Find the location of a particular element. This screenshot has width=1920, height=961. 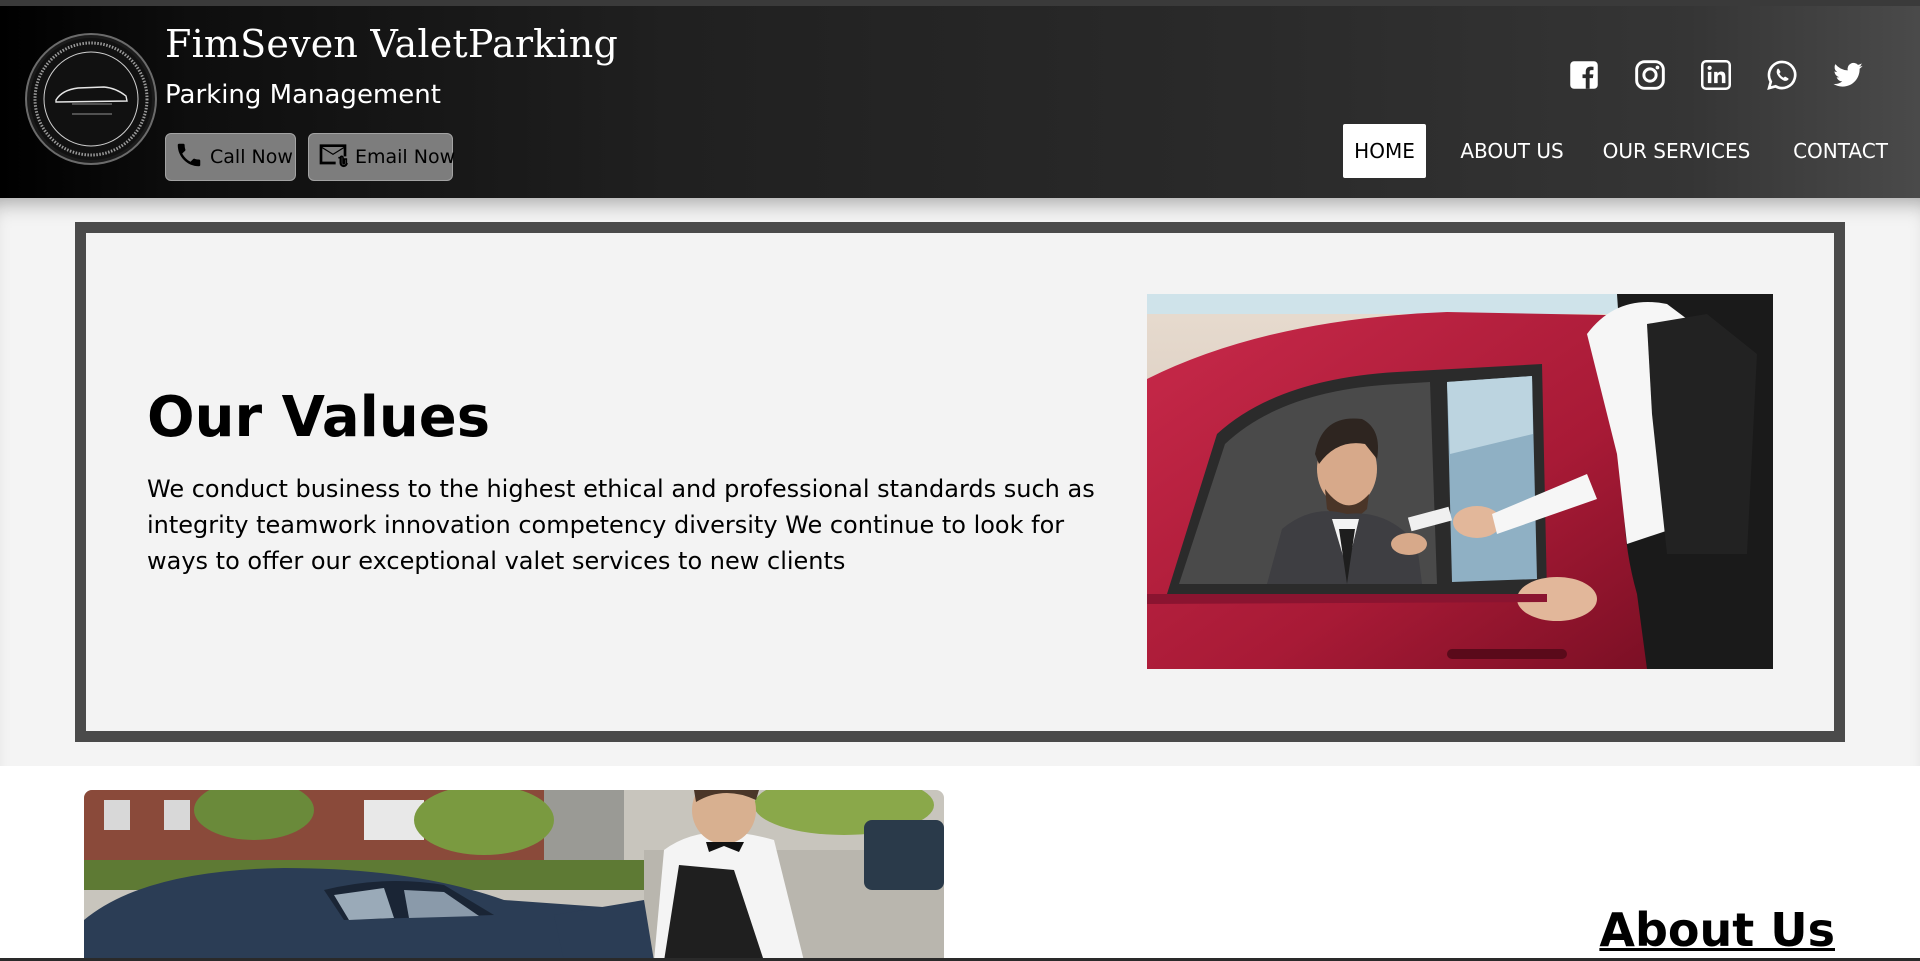

brand-title: FimSeven ValetParking is located at coordinates (391, 44).